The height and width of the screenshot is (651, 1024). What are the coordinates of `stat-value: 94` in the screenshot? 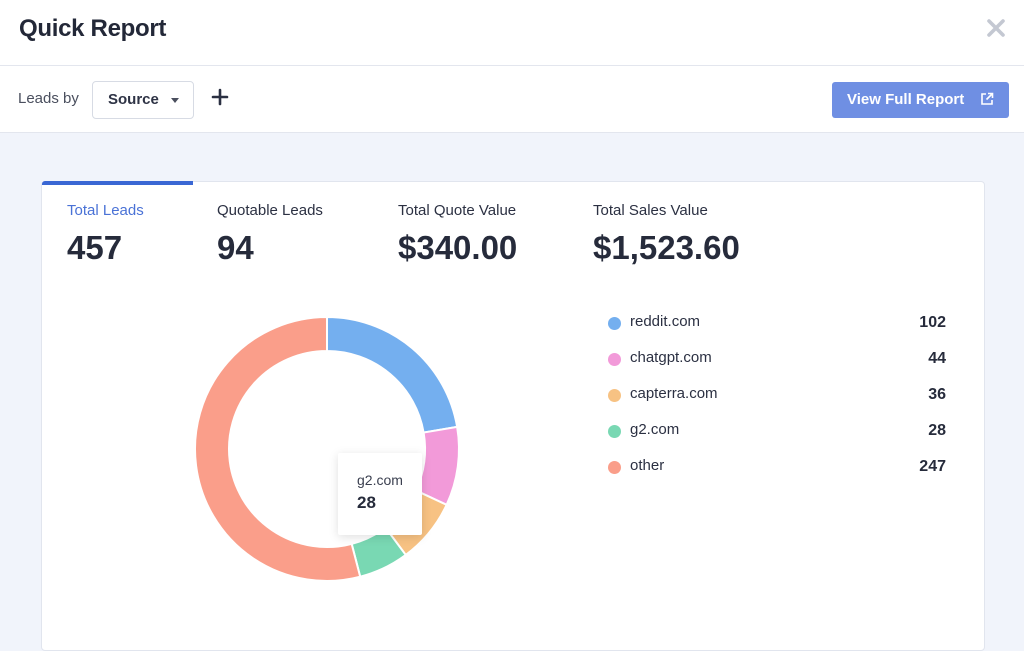 It's located at (235, 247).